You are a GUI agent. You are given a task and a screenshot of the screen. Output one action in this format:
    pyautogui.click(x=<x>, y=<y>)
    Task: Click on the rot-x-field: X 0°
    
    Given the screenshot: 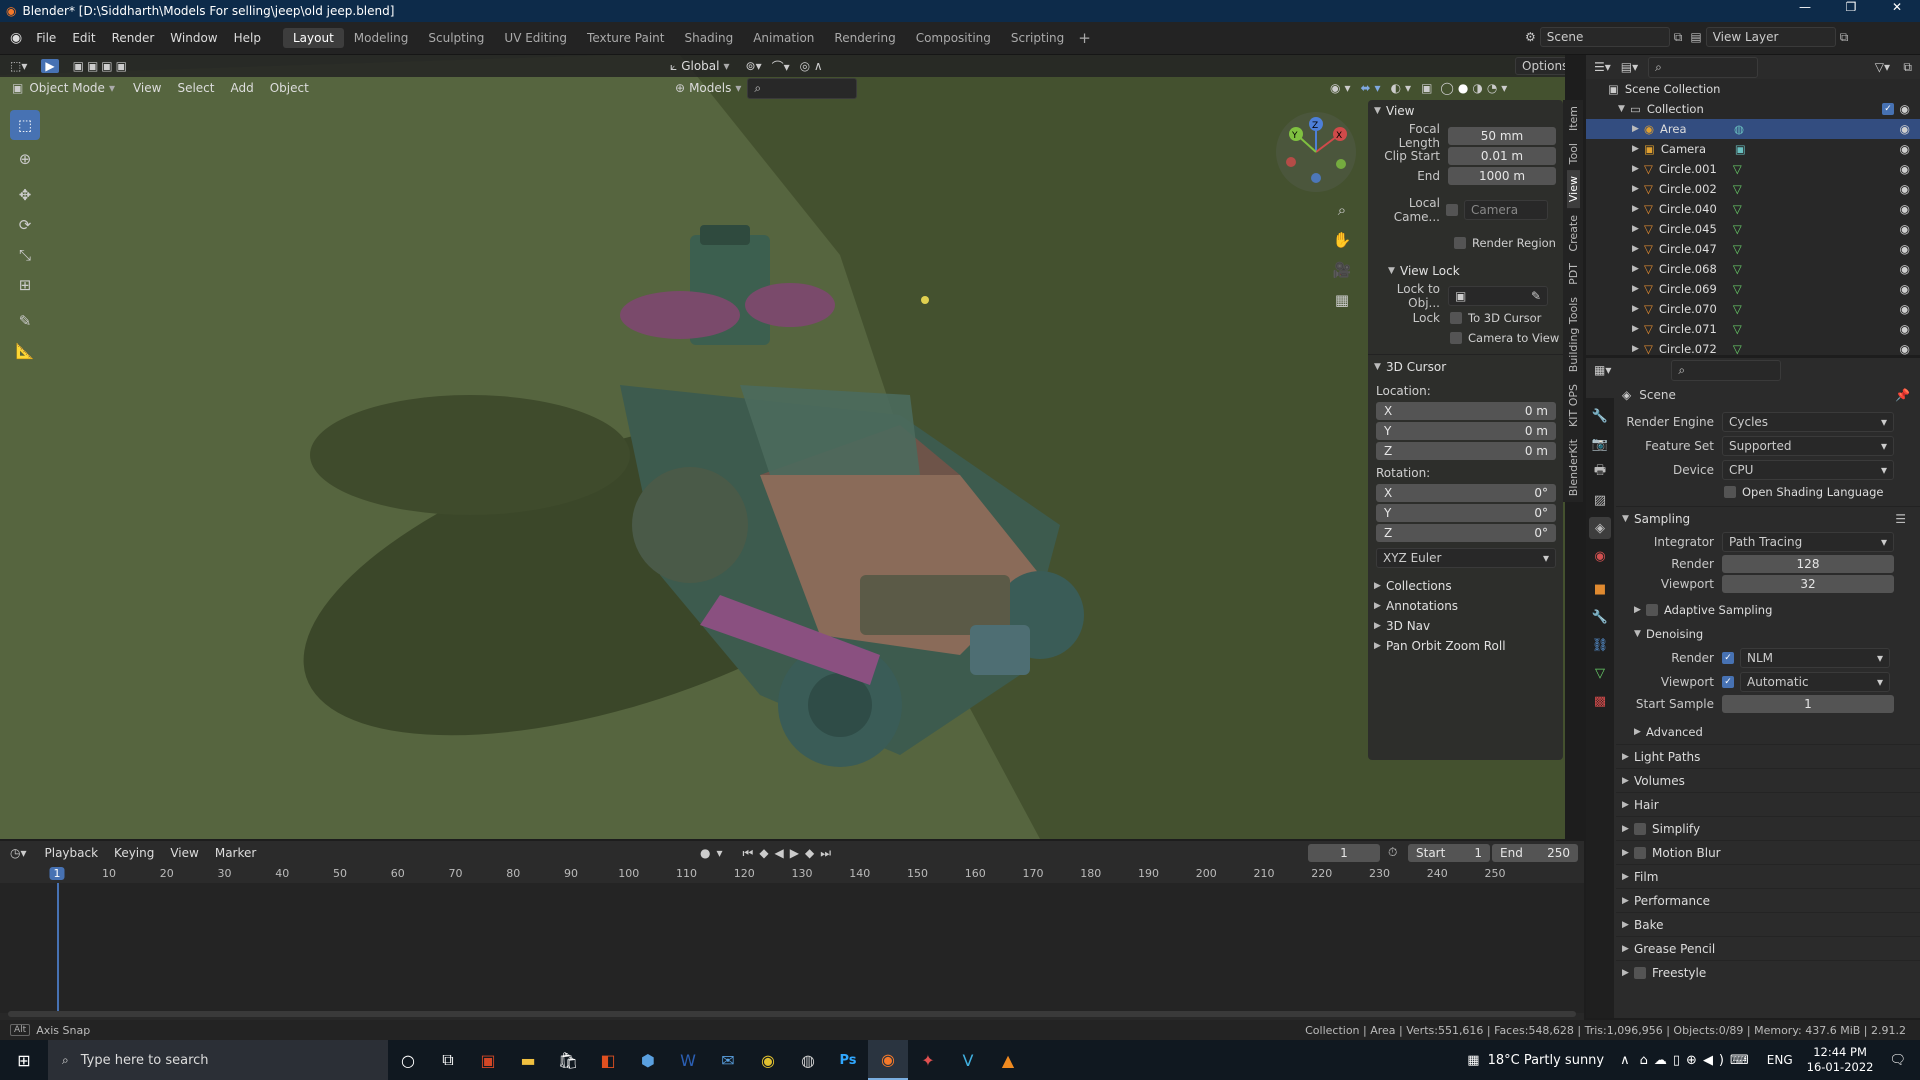 What is the action you would take?
    pyautogui.click(x=1466, y=493)
    